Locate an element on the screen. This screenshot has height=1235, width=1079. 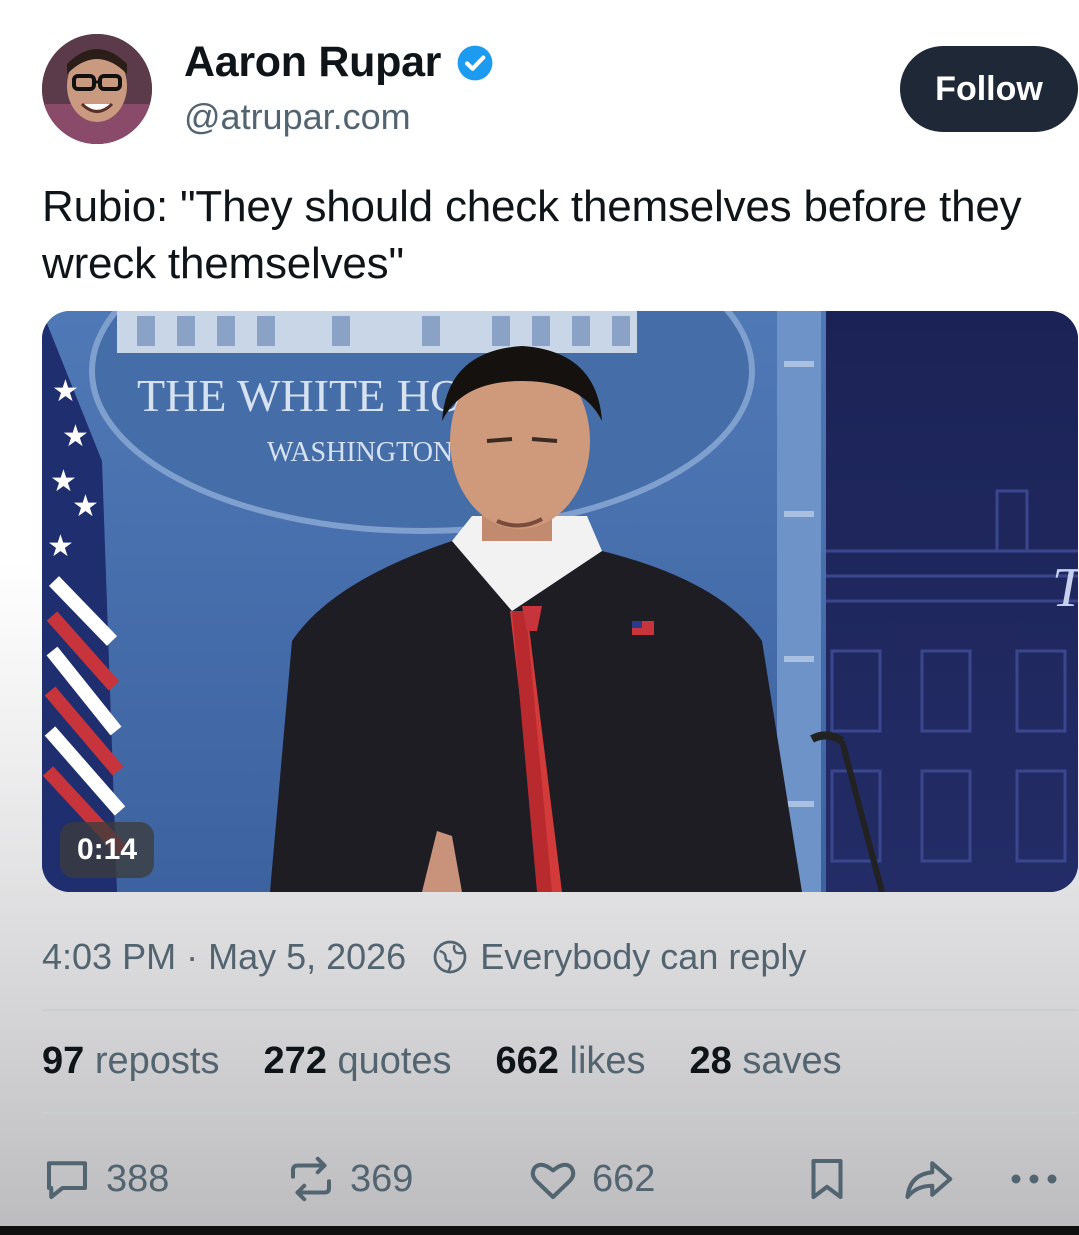
reply-button: 388 is located at coordinates (104, 1179).